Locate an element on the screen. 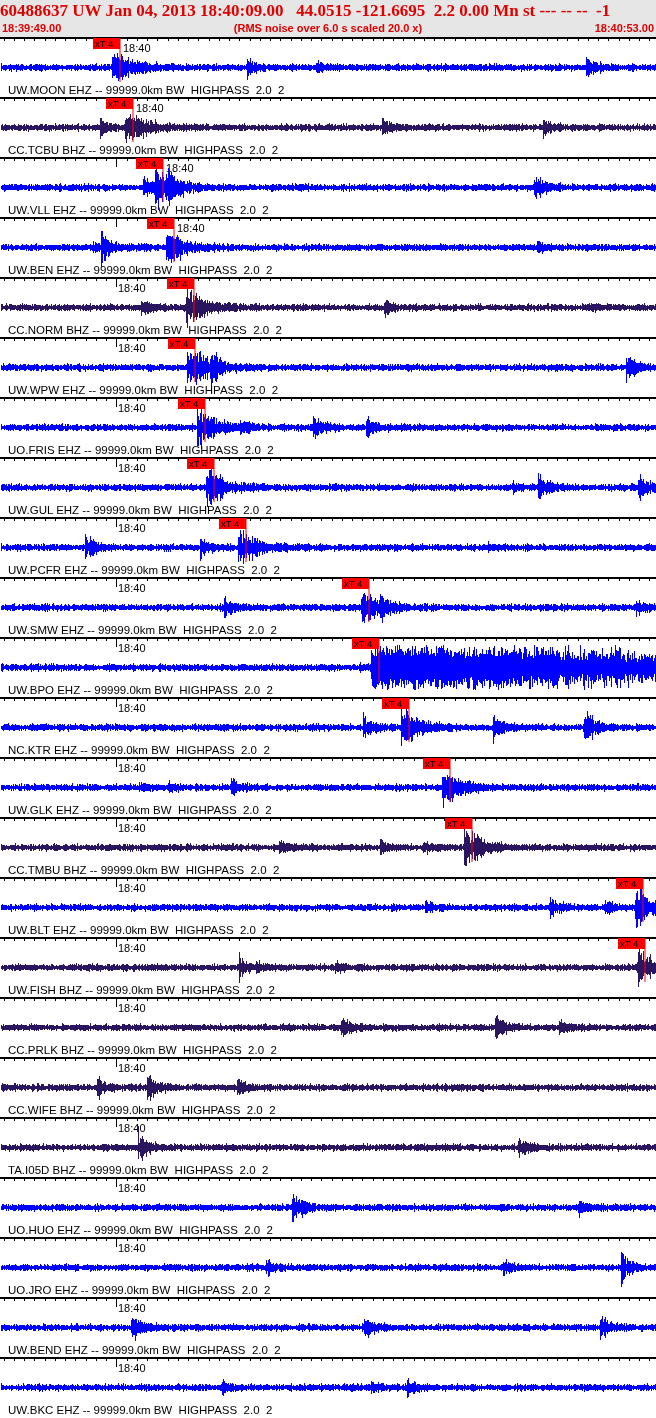  station-label: TA.I05D BHZ -- 99999.0km BW HIGHPASS 2.0 2 is located at coordinates (138, 1170).